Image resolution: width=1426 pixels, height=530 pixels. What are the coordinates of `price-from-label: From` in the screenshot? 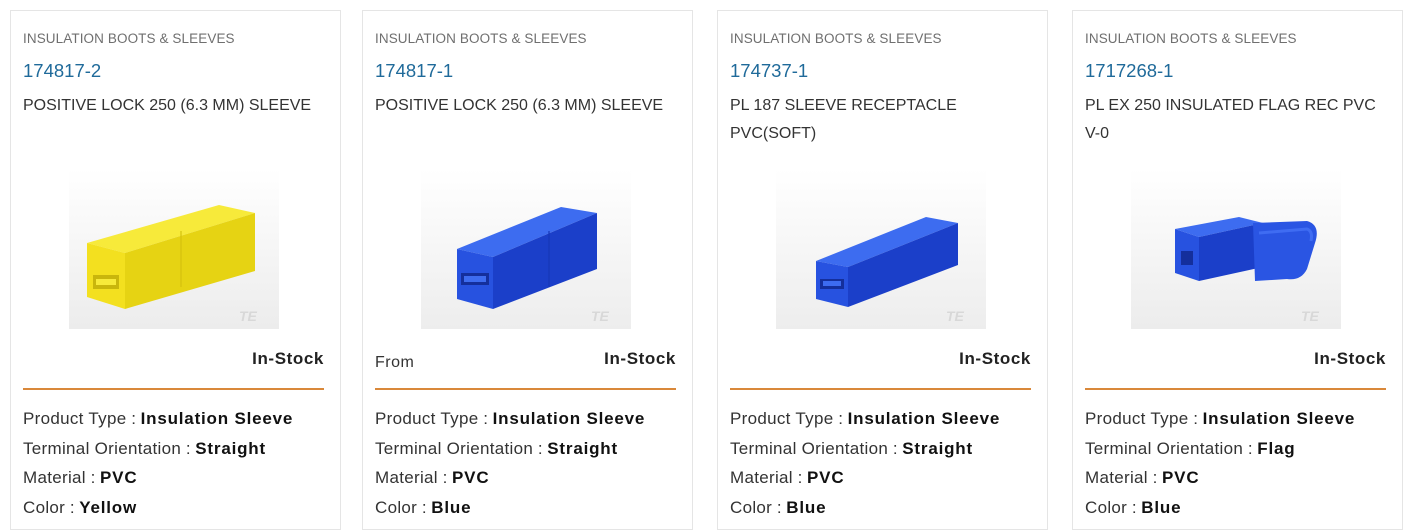 It's located at (395, 362).